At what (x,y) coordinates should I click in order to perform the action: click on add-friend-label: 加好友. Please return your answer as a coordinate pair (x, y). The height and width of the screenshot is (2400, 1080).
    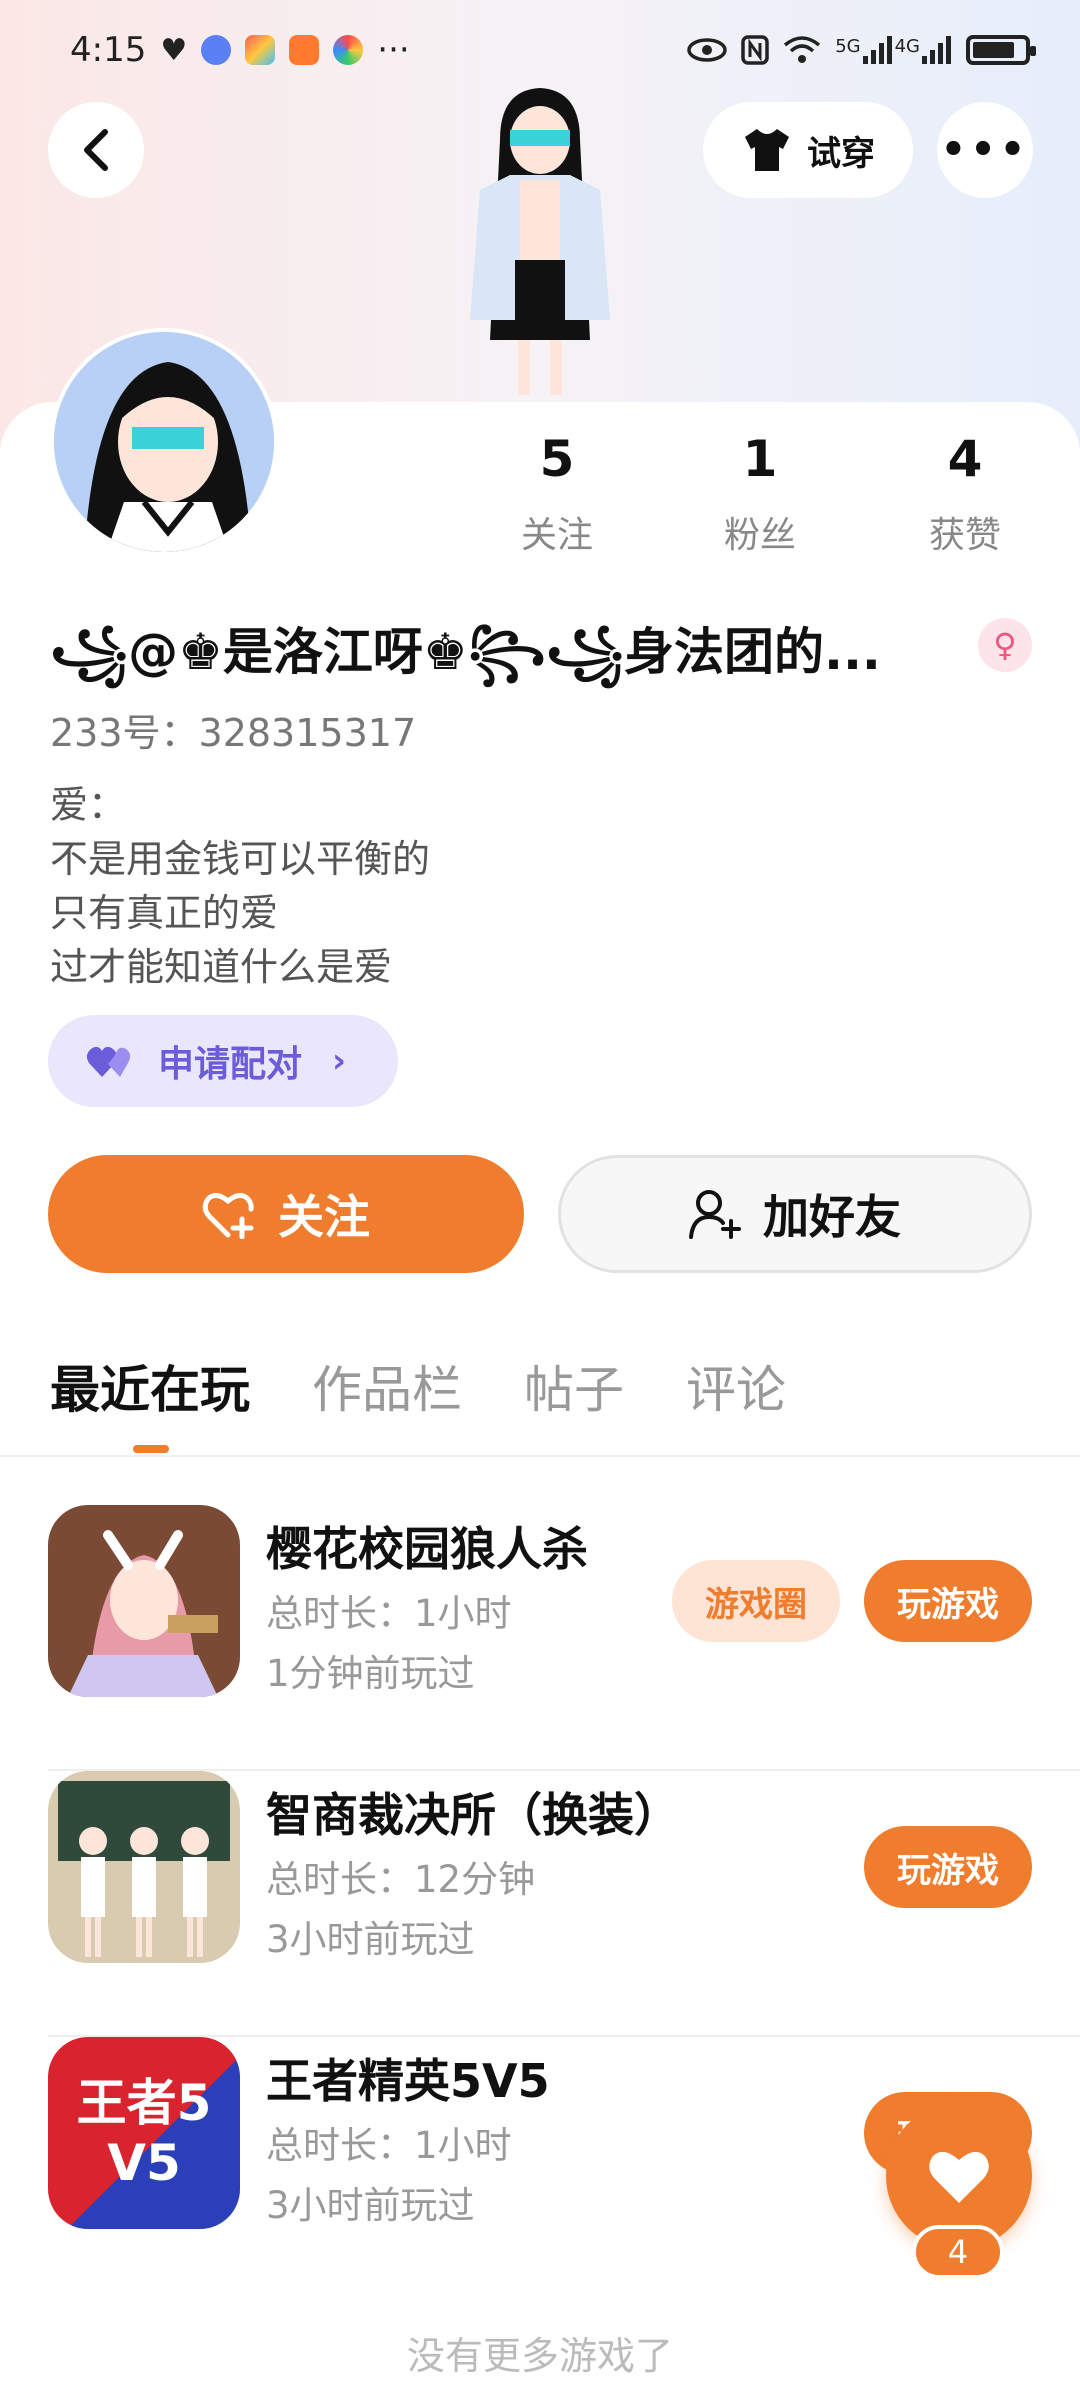
    Looking at the image, I should click on (832, 1217).